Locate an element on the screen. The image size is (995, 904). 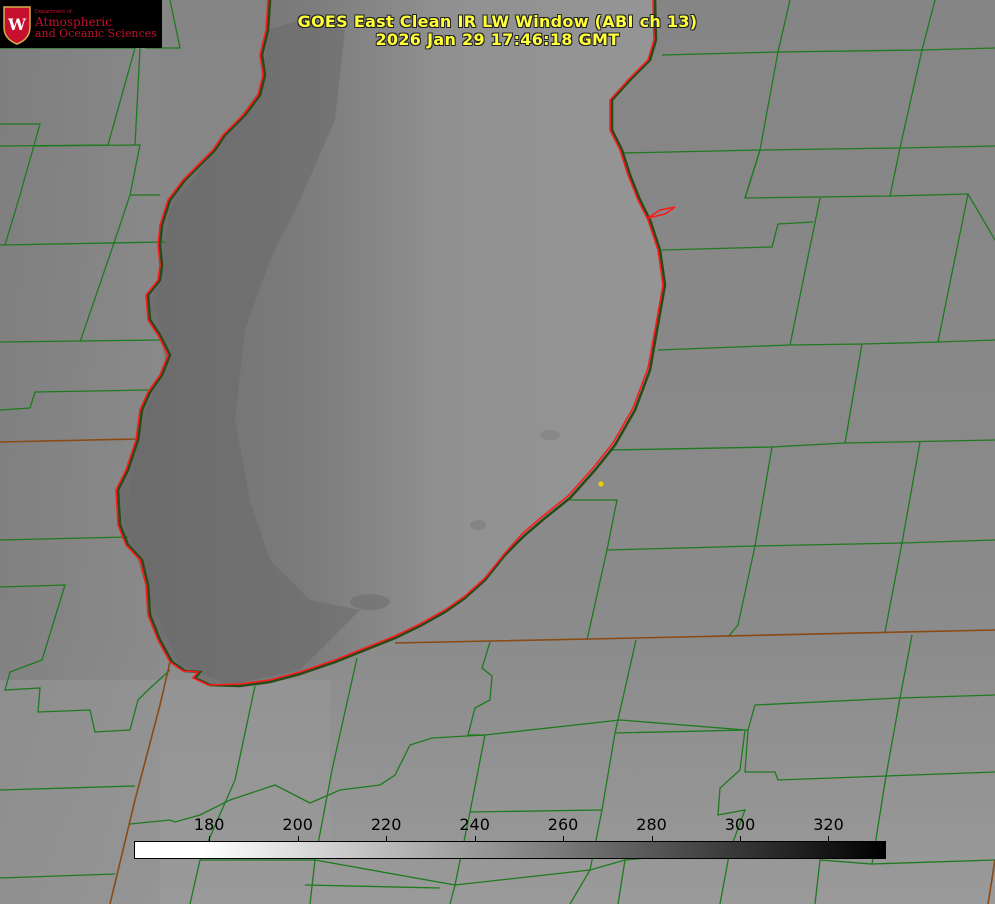
colorbar-tick-label: 320 is located at coordinates (828, 824).